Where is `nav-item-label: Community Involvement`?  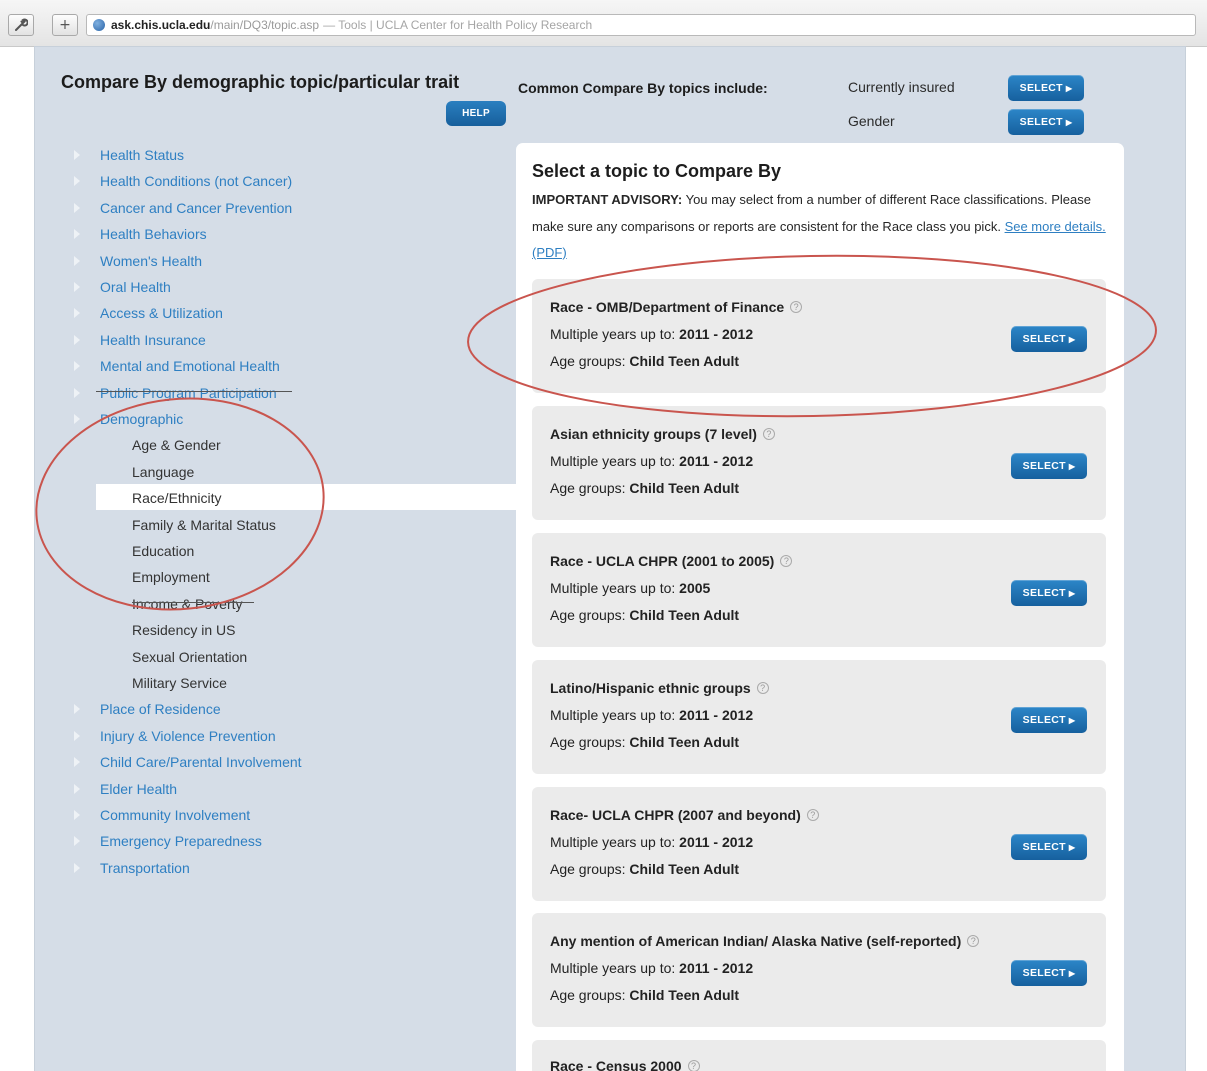 nav-item-label: Community Involvement is located at coordinates (175, 815).